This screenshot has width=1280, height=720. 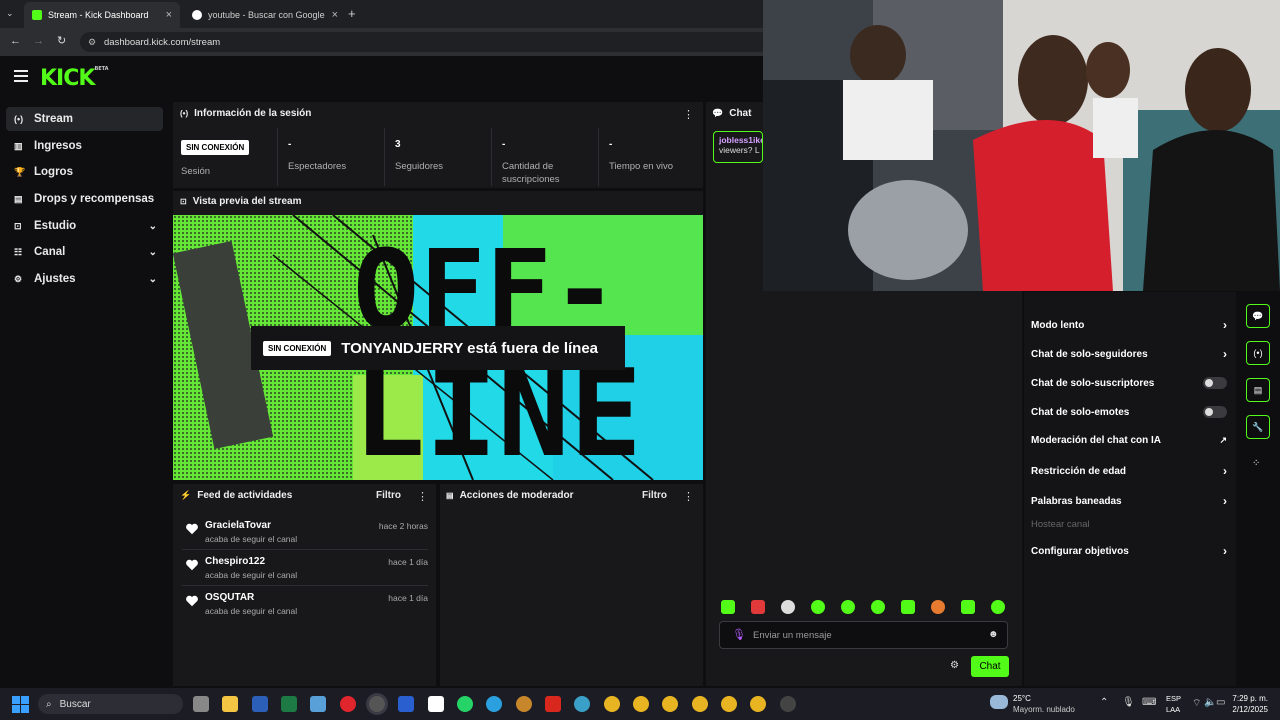 I want to click on log-icon: ▤, so click(x=450, y=495).